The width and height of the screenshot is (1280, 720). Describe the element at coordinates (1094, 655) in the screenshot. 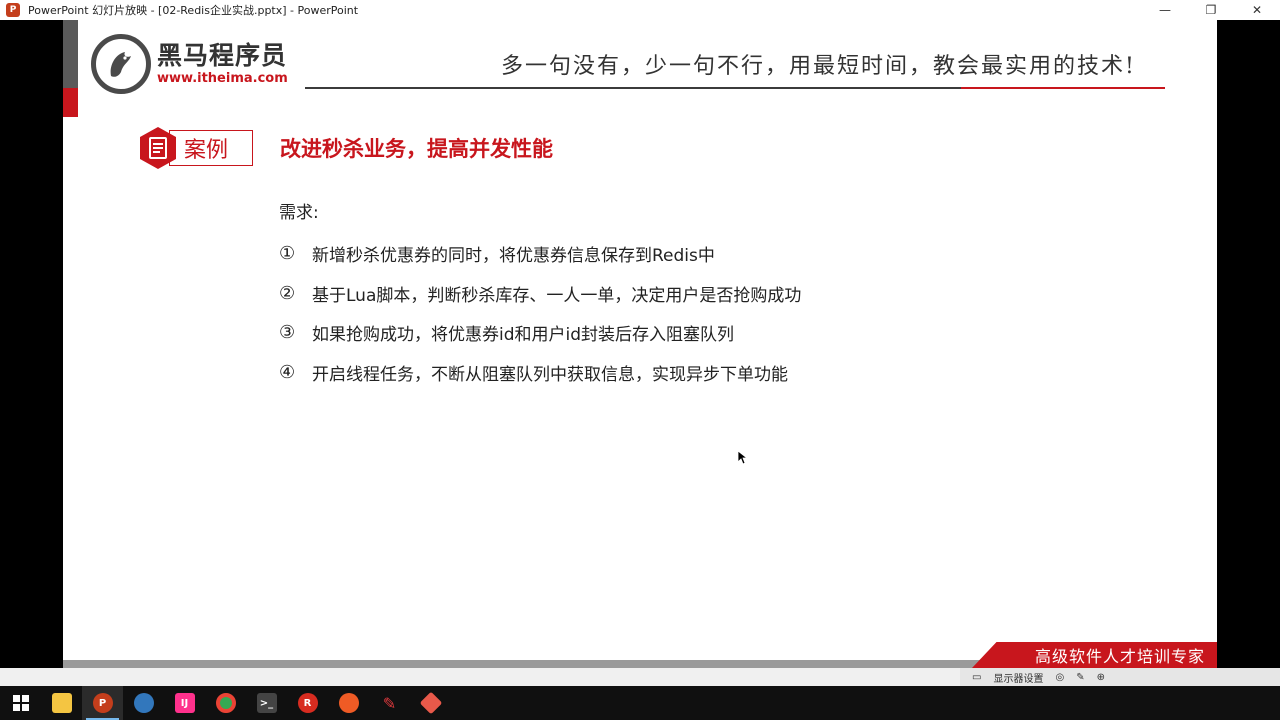

I see `footer-tag: 高级软件人才培训专家` at that location.